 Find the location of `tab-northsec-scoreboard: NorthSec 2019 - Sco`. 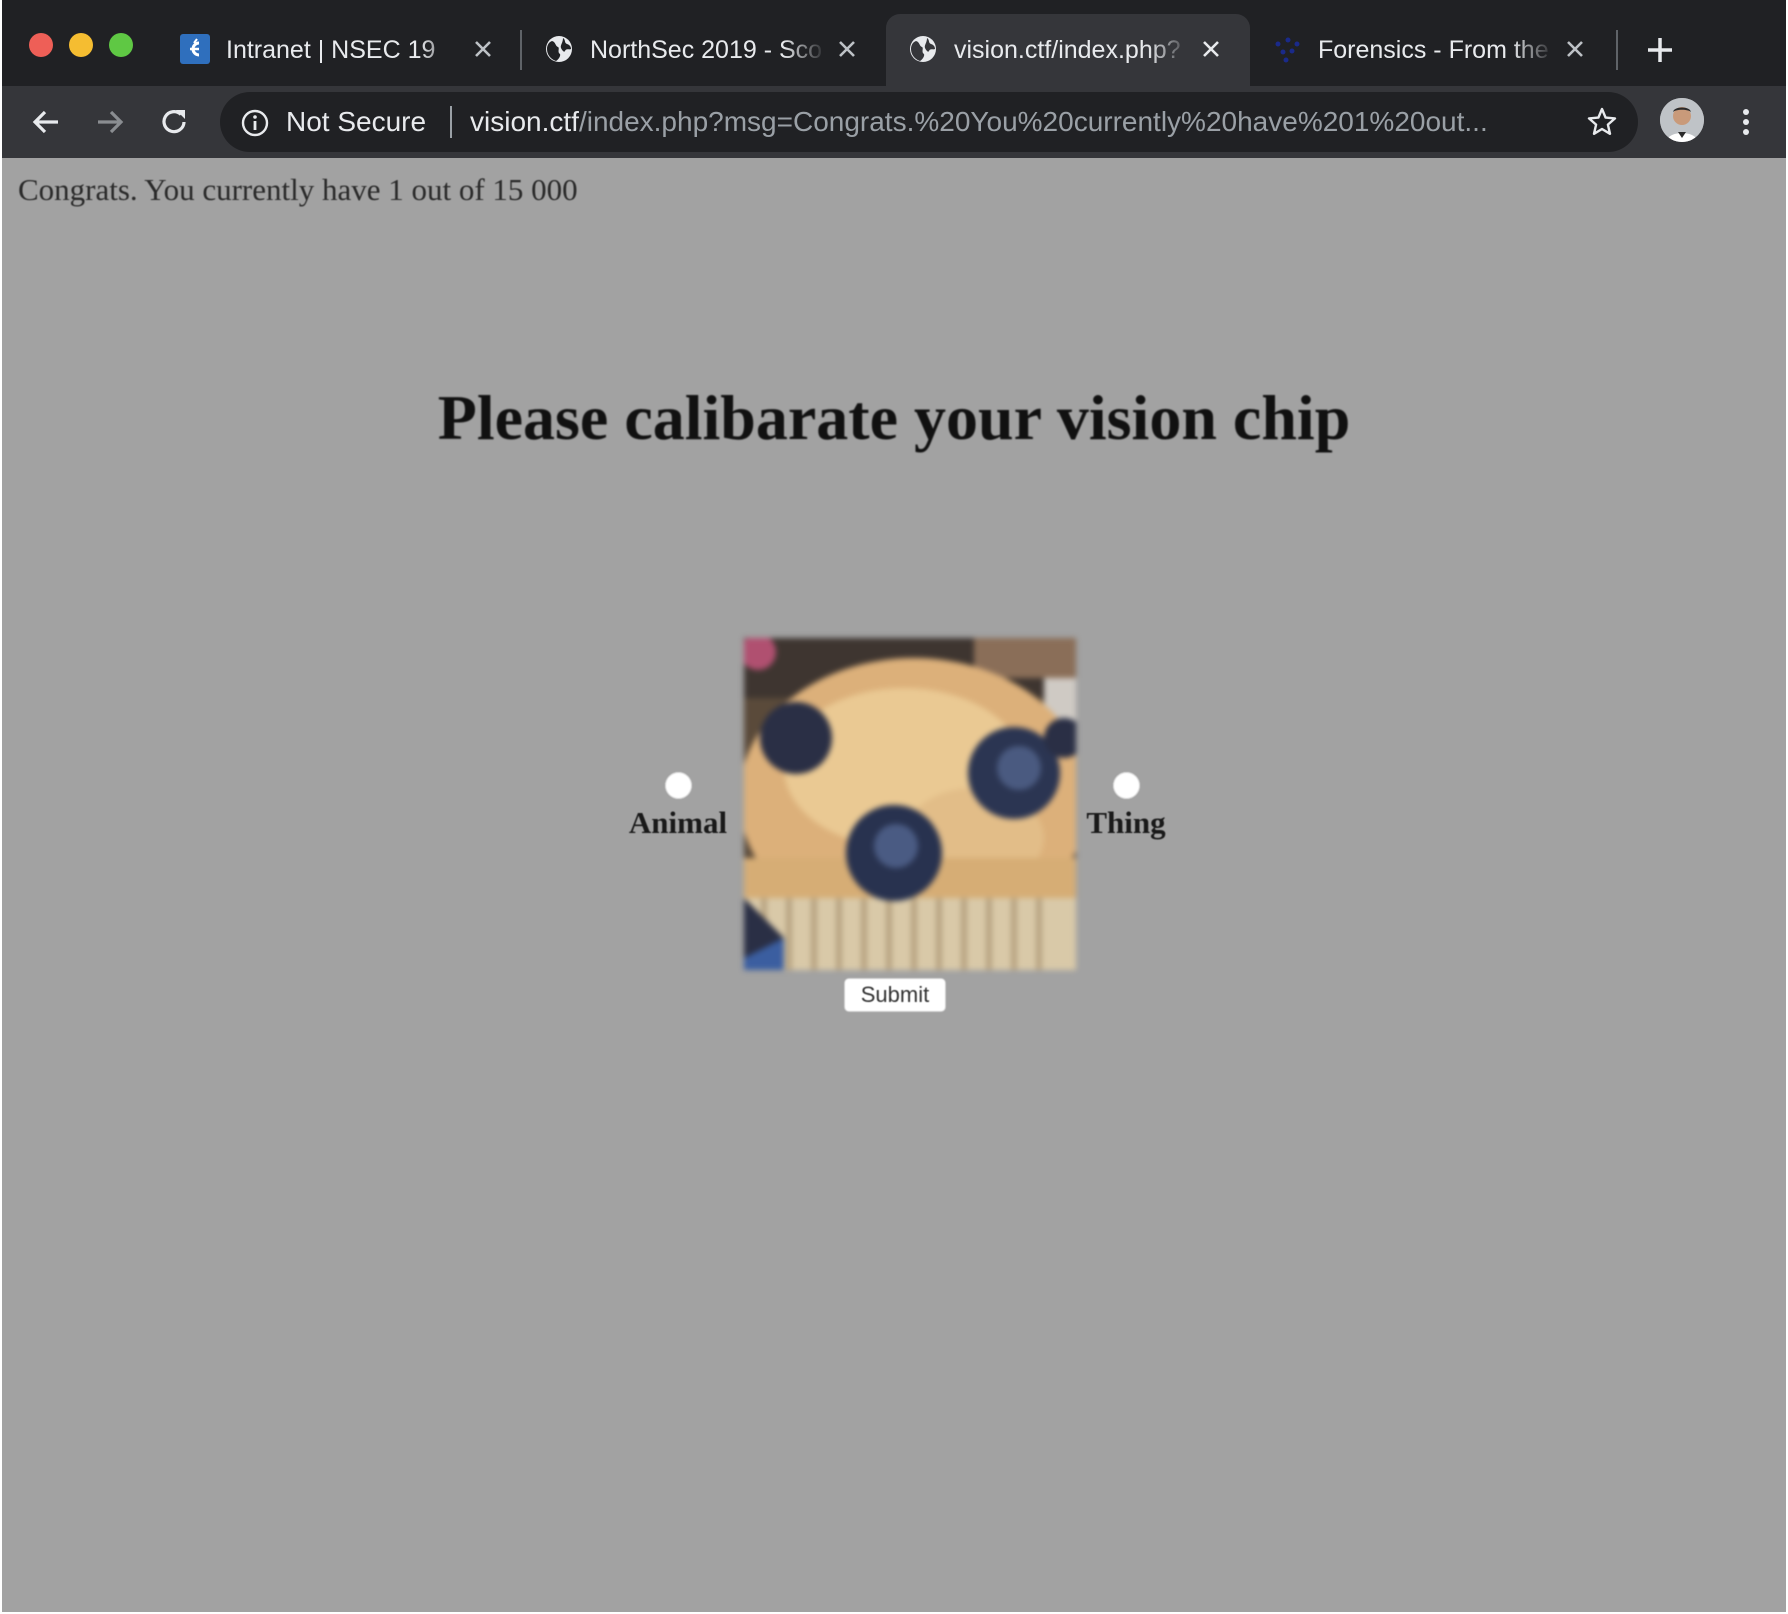

tab-northsec-scoreboard: NorthSec 2019 - Sco is located at coordinates (704, 50).